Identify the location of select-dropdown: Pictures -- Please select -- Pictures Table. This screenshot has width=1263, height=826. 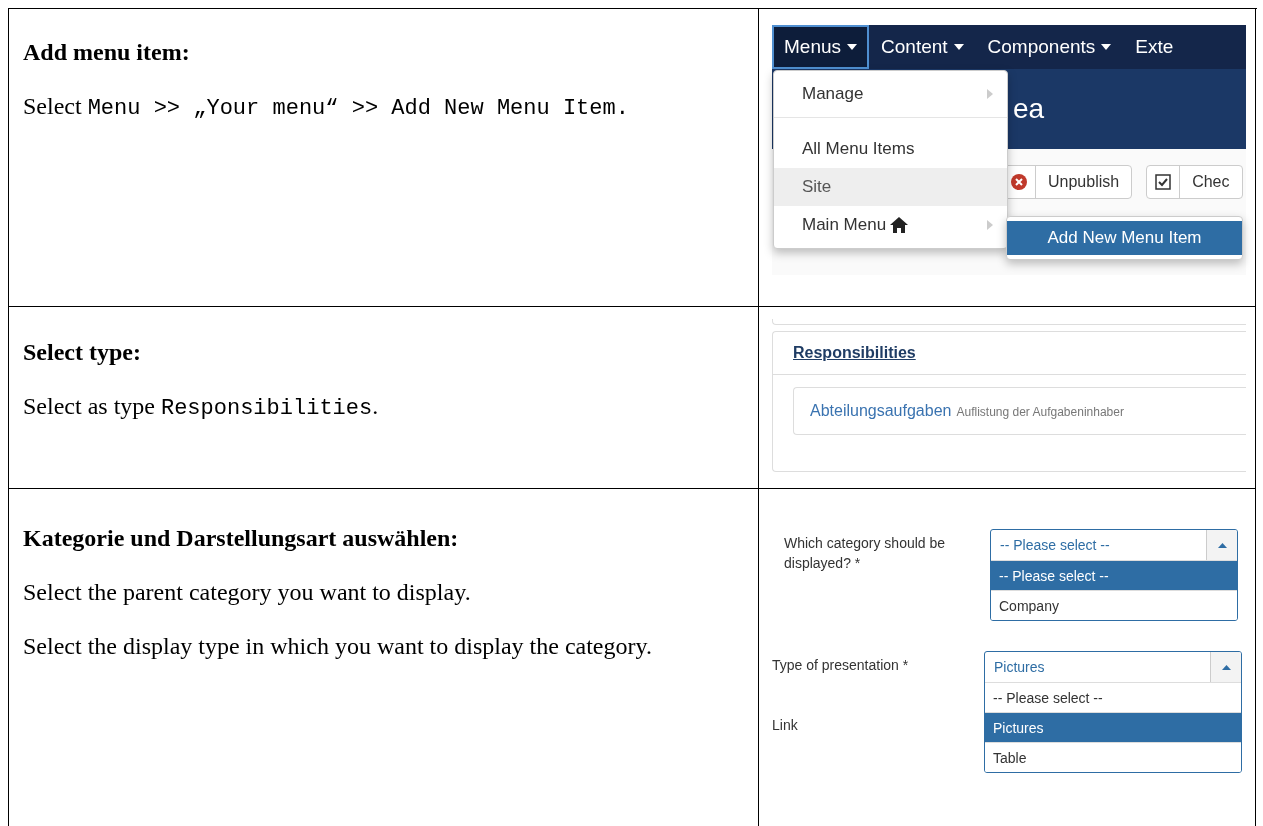
(1113, 712).